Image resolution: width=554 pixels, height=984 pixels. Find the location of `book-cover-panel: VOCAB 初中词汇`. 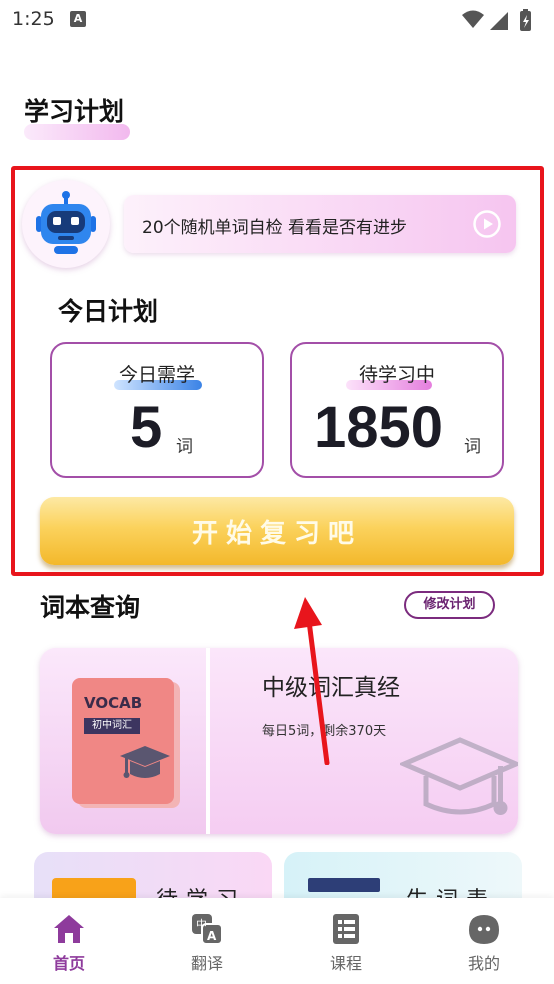

book-cover-panel: VOCAB 初中词汇 is located at coordinates (125, 741).